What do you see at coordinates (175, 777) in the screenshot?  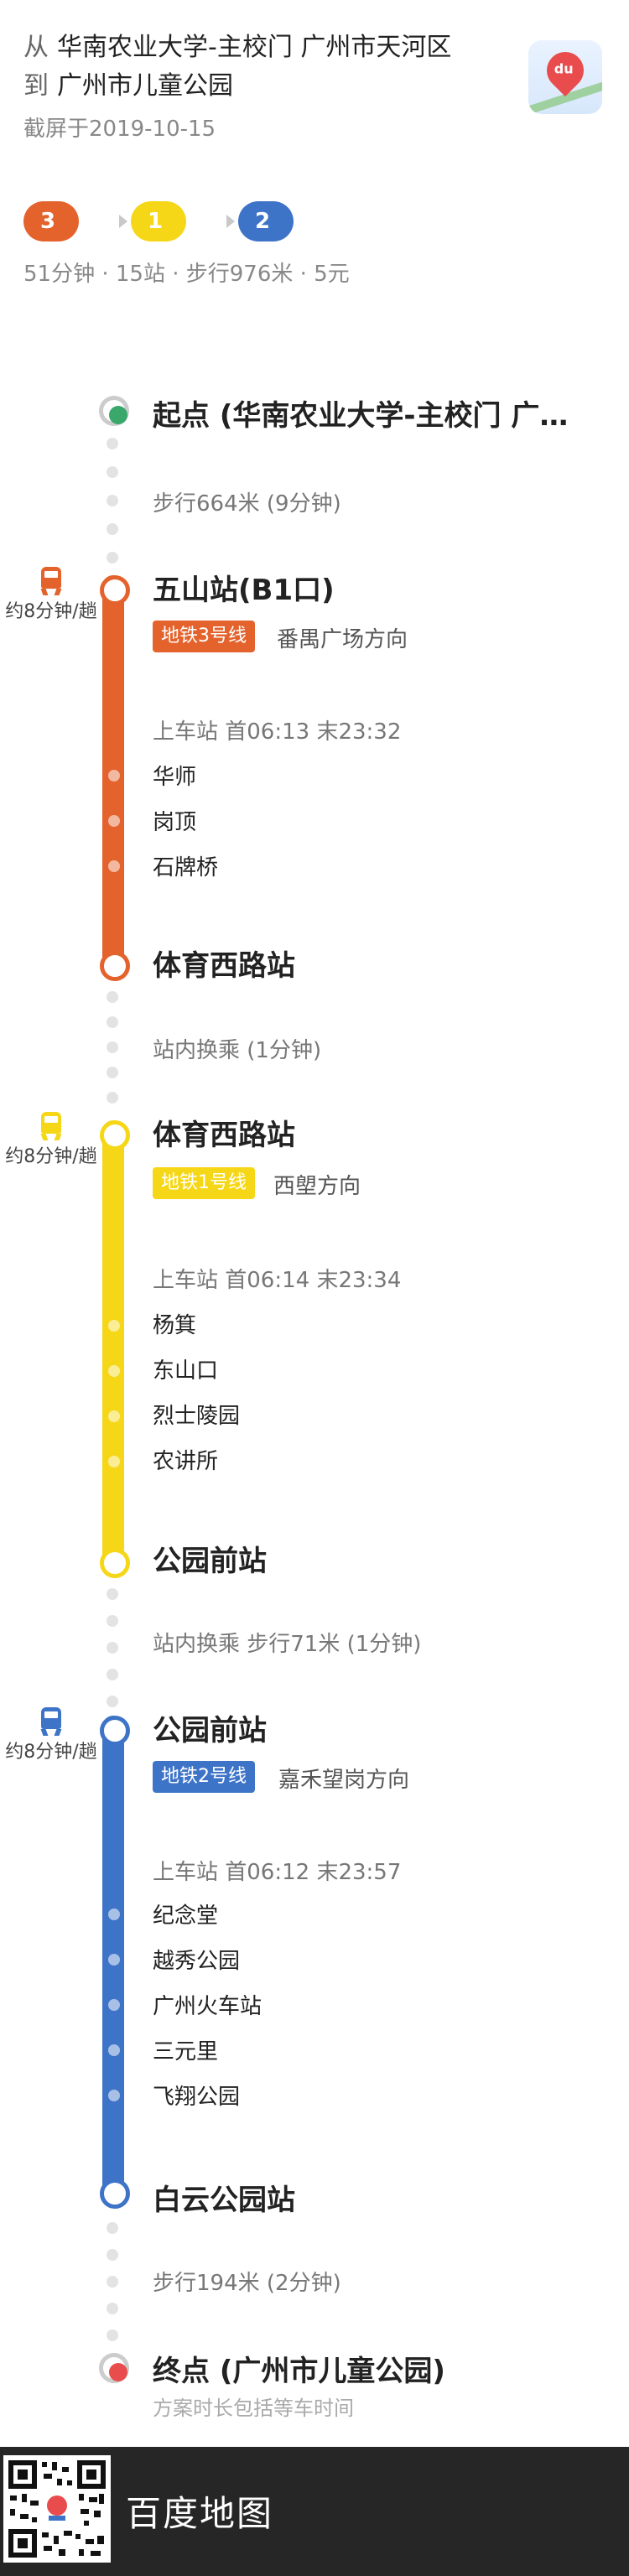 I see `intermediate-stop: 华师` at bounding box center [175, 777].